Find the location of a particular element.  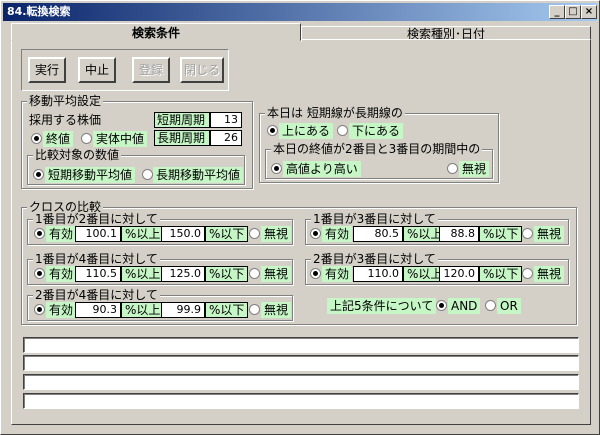

stop-button: 中止 is located at coordinates (97, 70).